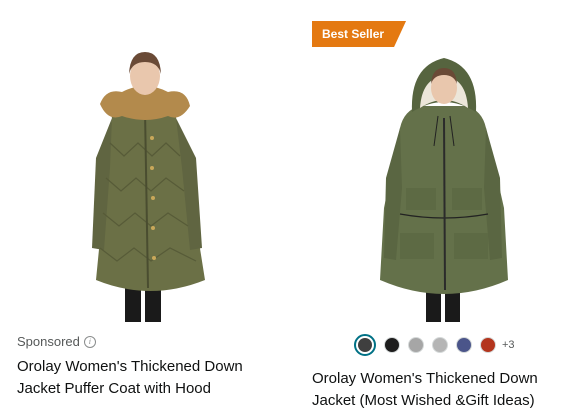 The height and width of the screenshot is (412, 575). I want to click on sponsored-label: Sponsored i, so click(56, 341).